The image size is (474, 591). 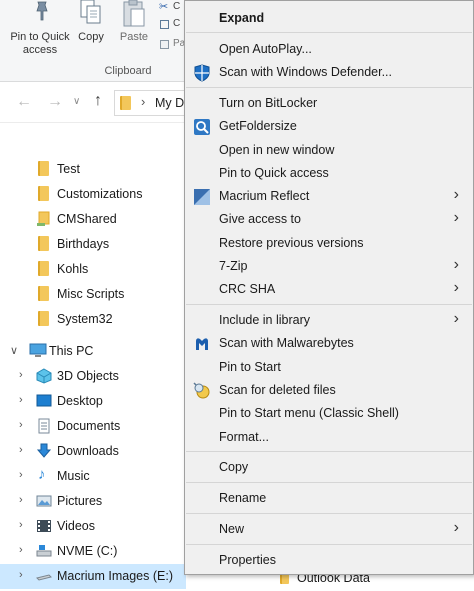 What do you see at coordinates (134, 37) in the screenshot?
I see `paste-ribbon-label: Paste` at bounding box center [134, 37].